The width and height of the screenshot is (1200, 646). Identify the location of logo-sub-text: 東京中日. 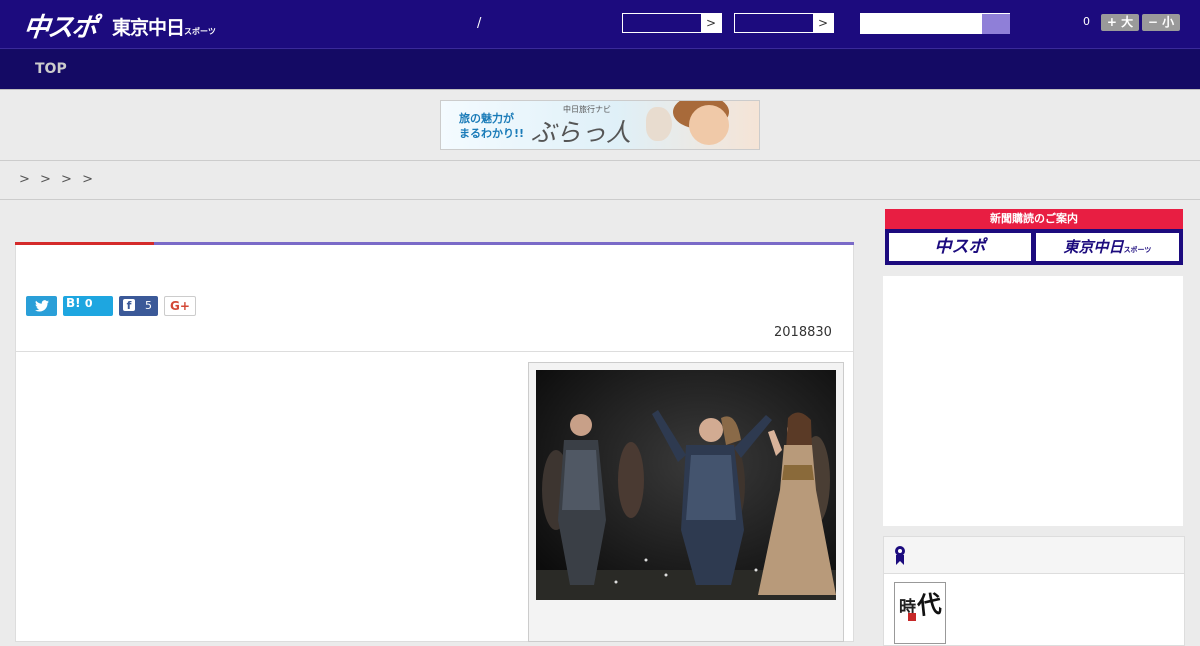
(148, 28).